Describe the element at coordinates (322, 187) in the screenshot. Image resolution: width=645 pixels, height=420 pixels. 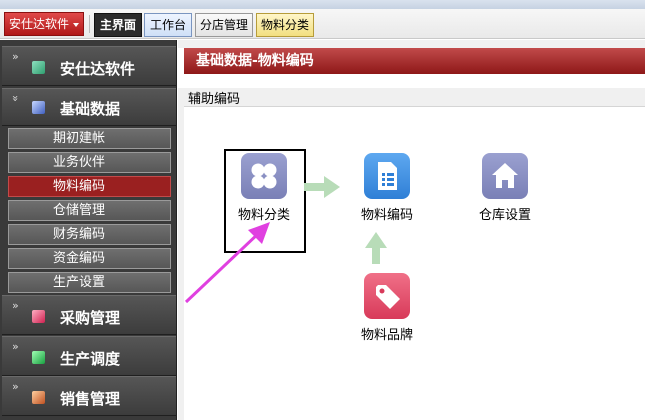
I see `arrow-right-icon` at that location.